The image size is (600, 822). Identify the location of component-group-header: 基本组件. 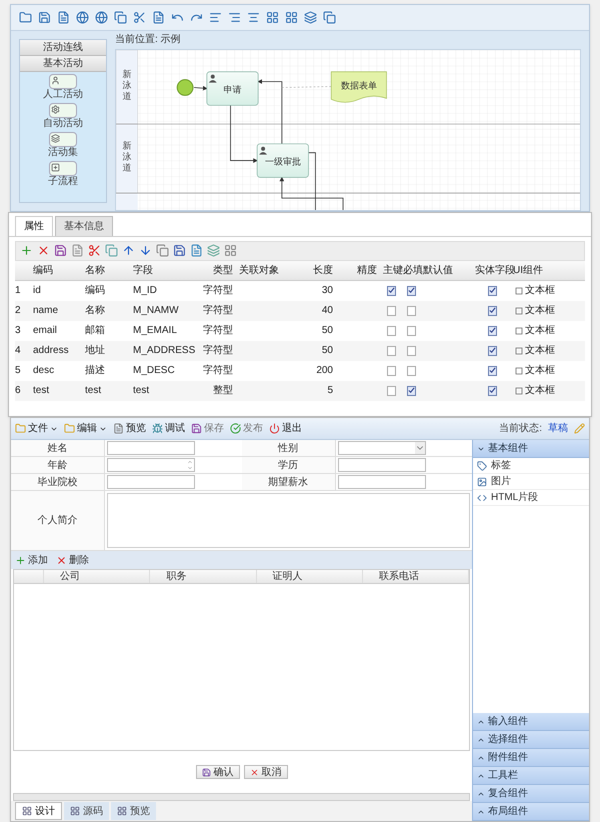
(531, 449).